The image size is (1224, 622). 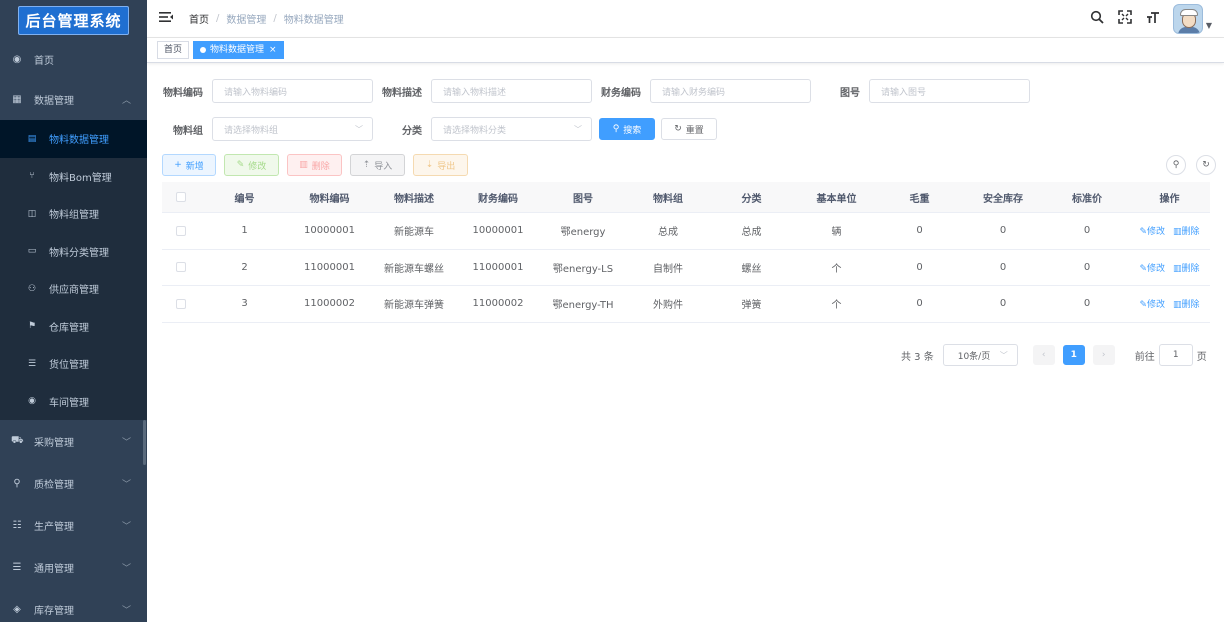 What do you see at coordinates (836, 233) in the screenshot?
I see `table-cell: 辆` at bounding box center [836, 233].